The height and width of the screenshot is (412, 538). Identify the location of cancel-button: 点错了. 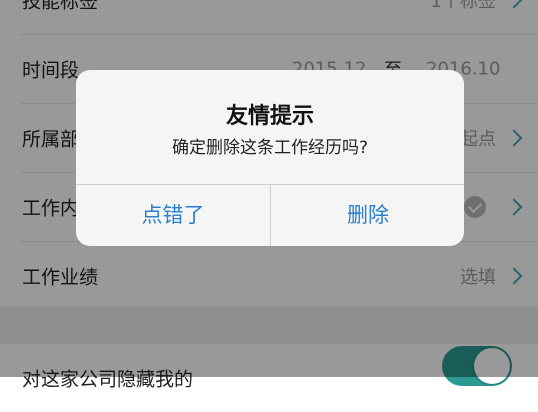
(173, 215).